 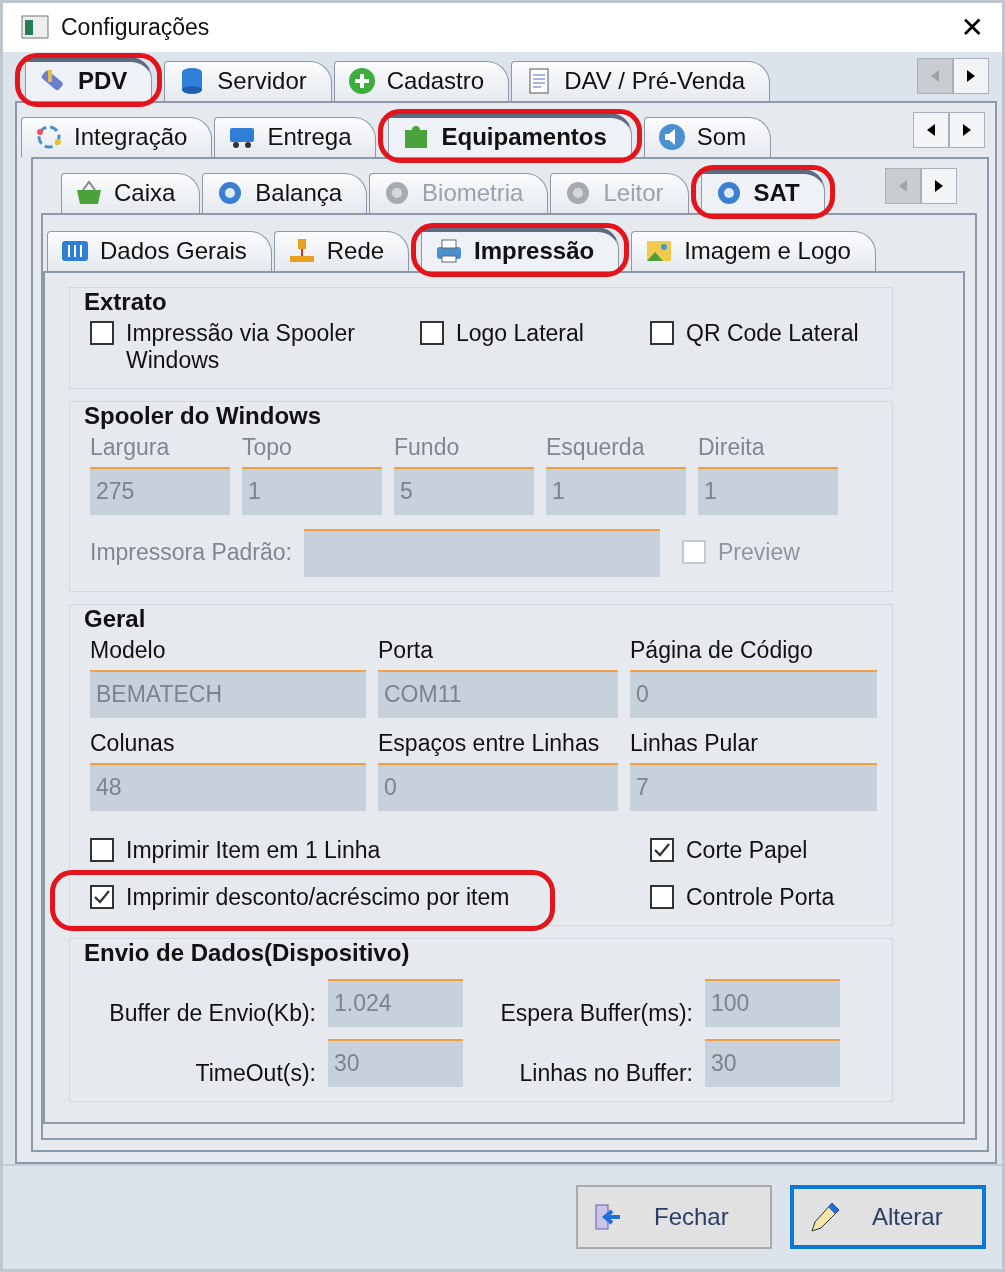 What do you see at coordinates (888, 1217) in the screenshot?
I see `edit-button: Alterar` at bounding box center [888, 1217].